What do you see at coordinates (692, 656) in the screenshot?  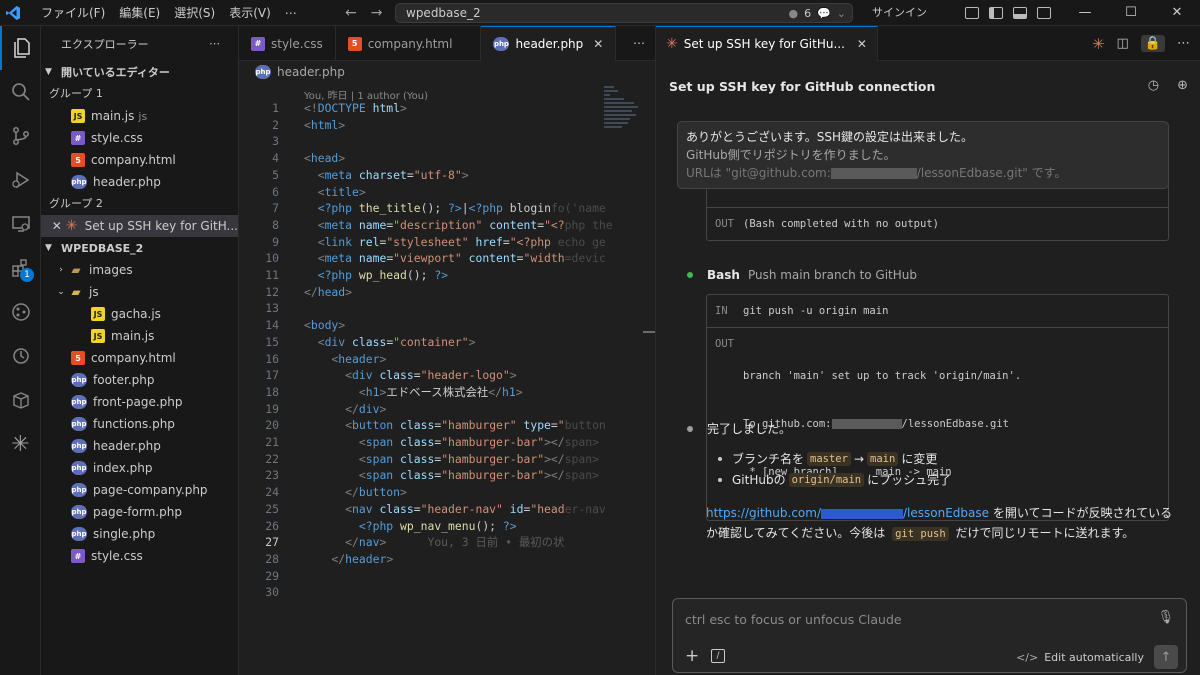 I see `add-attachment-icon: +` at bounding box center [692, 656].